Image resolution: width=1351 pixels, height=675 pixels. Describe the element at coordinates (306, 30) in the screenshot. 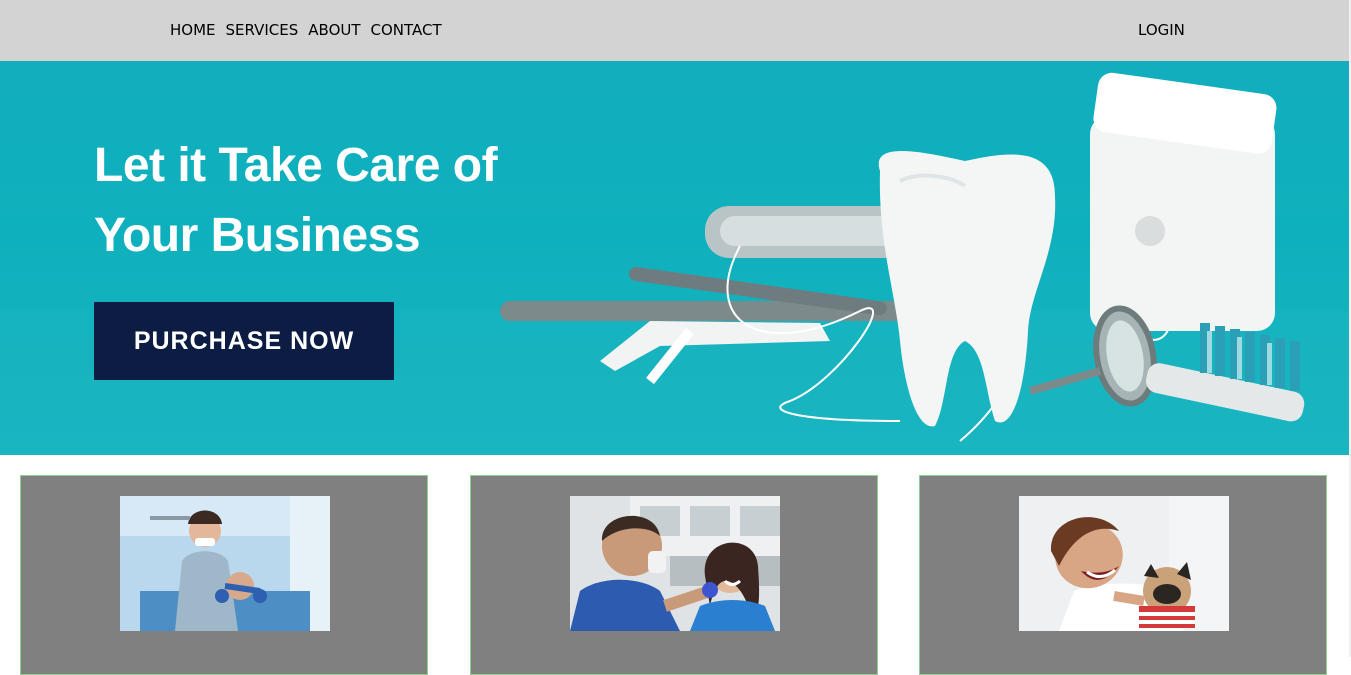

I see `main-nav: HOME SERVICES ABOUT CONTACT` at that location.